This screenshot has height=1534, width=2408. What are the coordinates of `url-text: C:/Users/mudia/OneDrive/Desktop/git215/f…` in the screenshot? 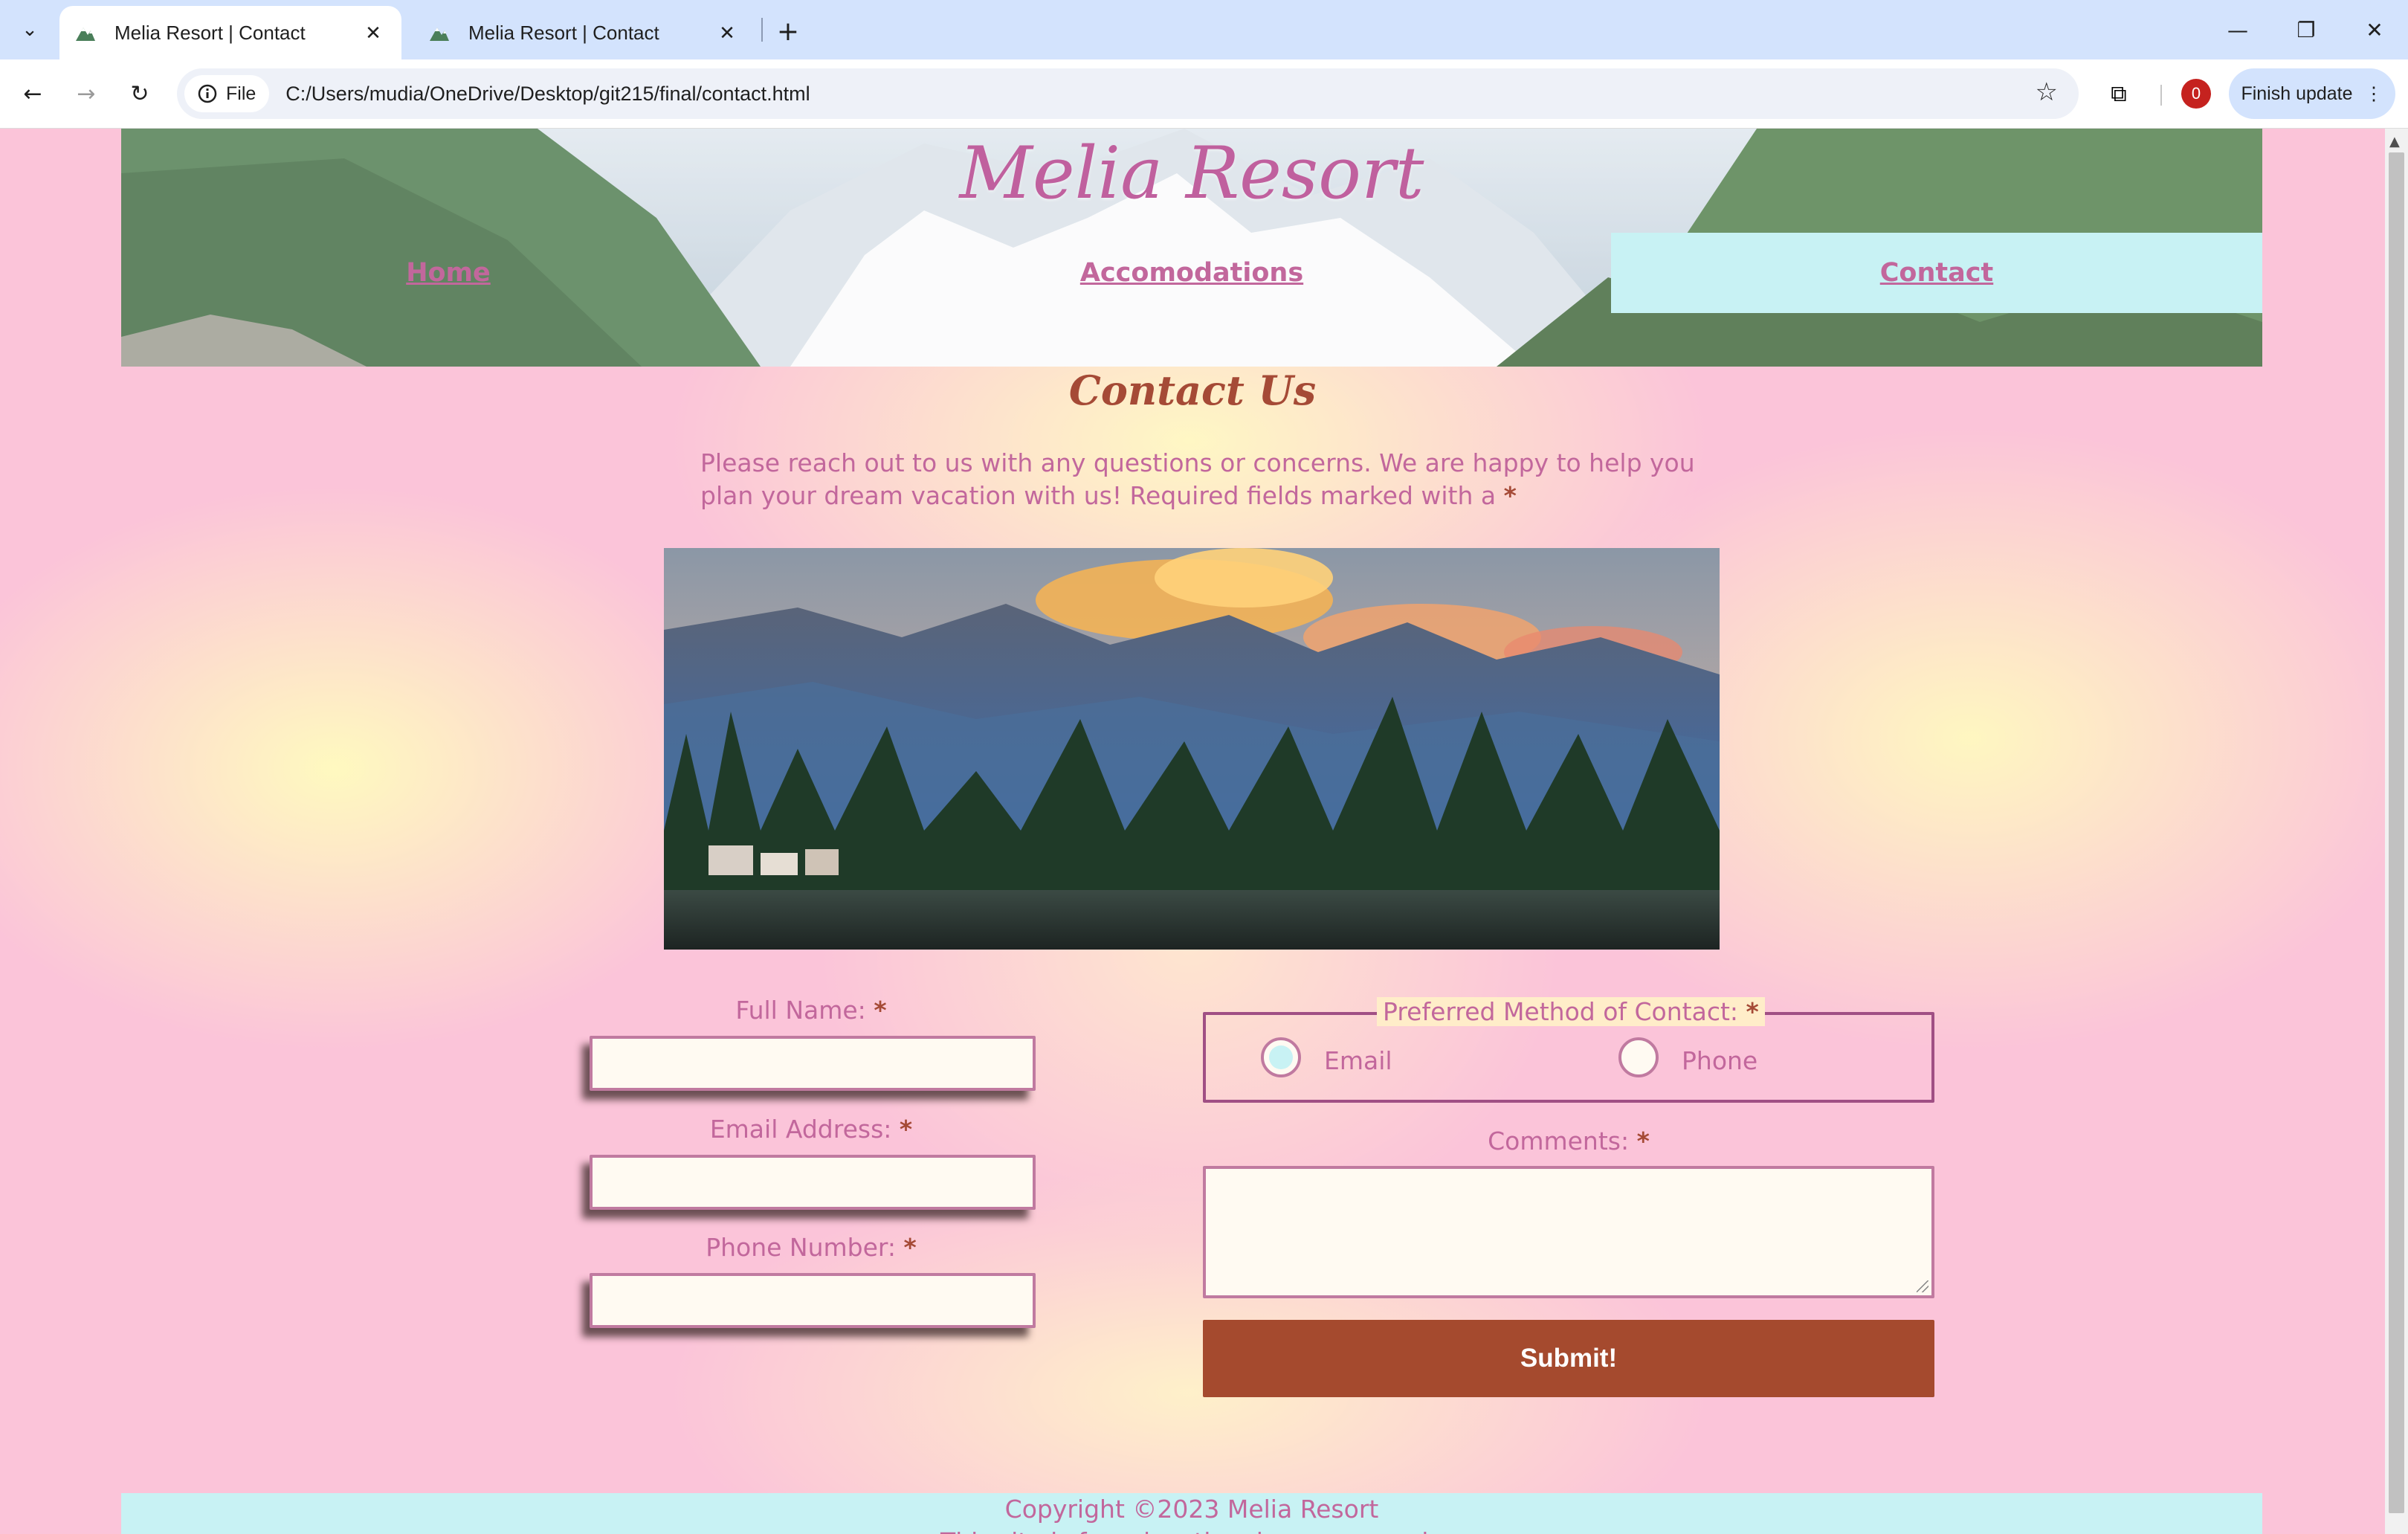 It's located at (547, 94).